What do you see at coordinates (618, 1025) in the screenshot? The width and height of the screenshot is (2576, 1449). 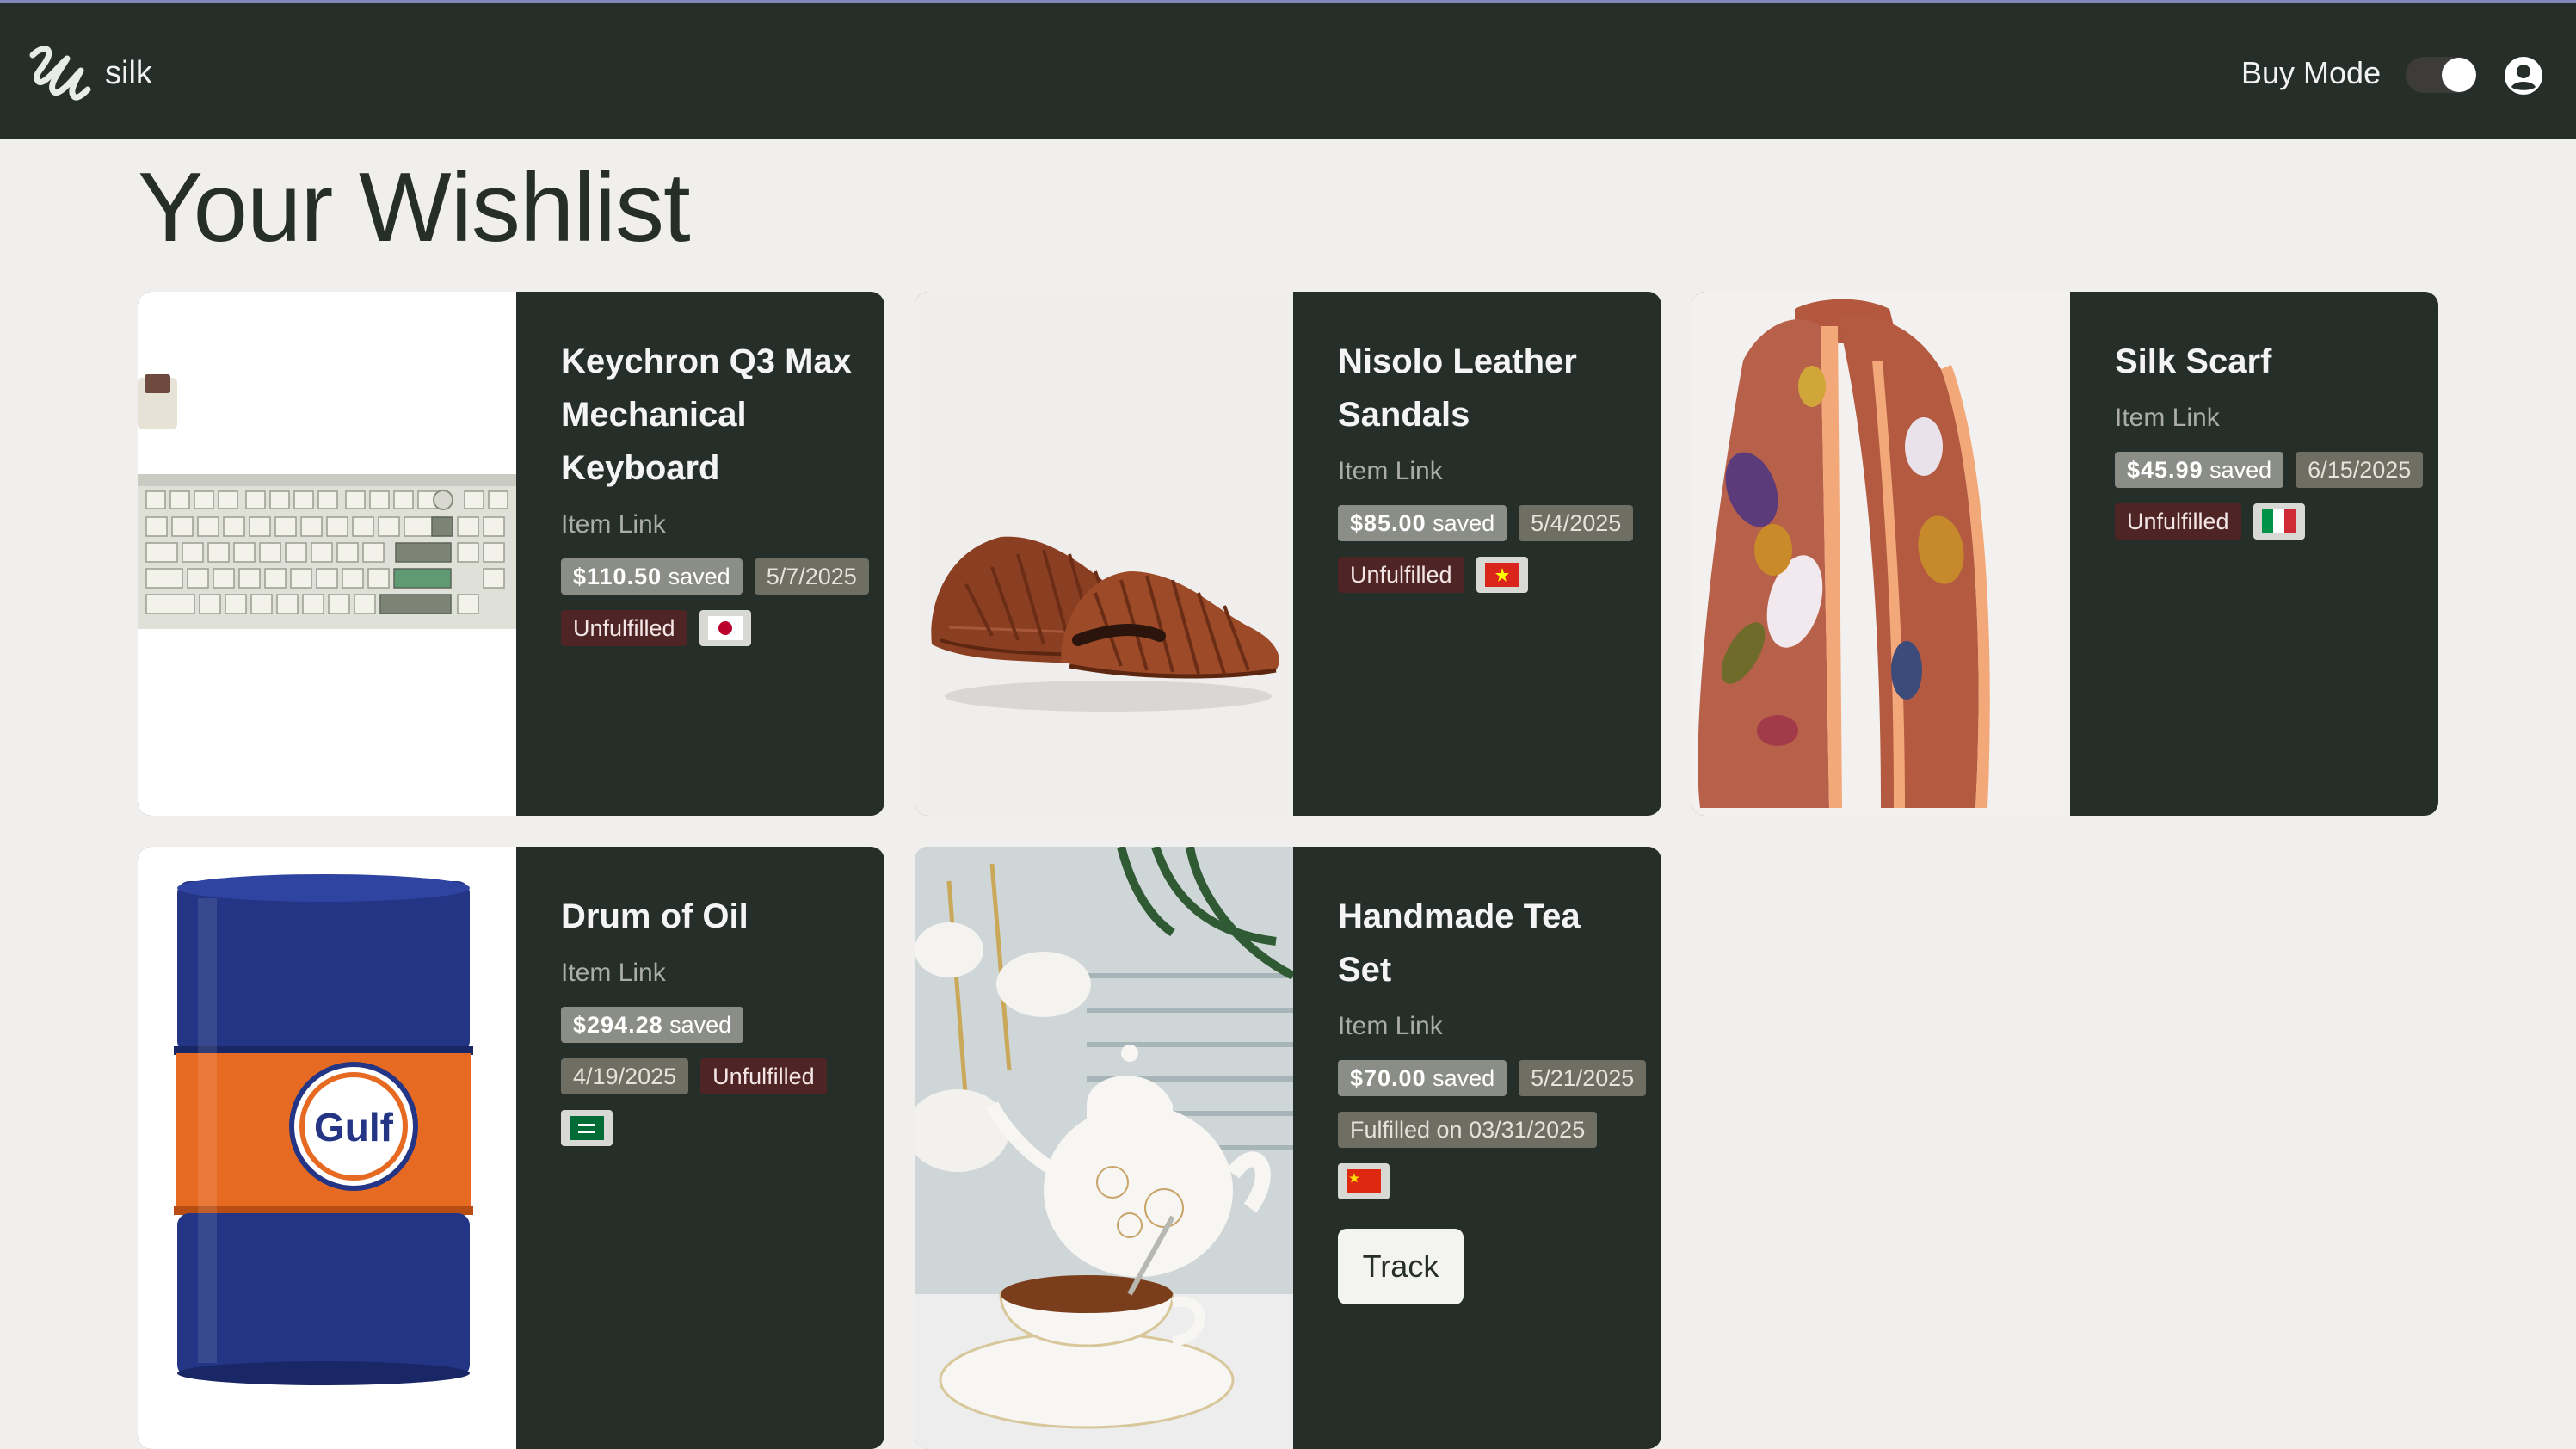 I see `saved-amount: $294.28` at bounding box center [618, 1025].